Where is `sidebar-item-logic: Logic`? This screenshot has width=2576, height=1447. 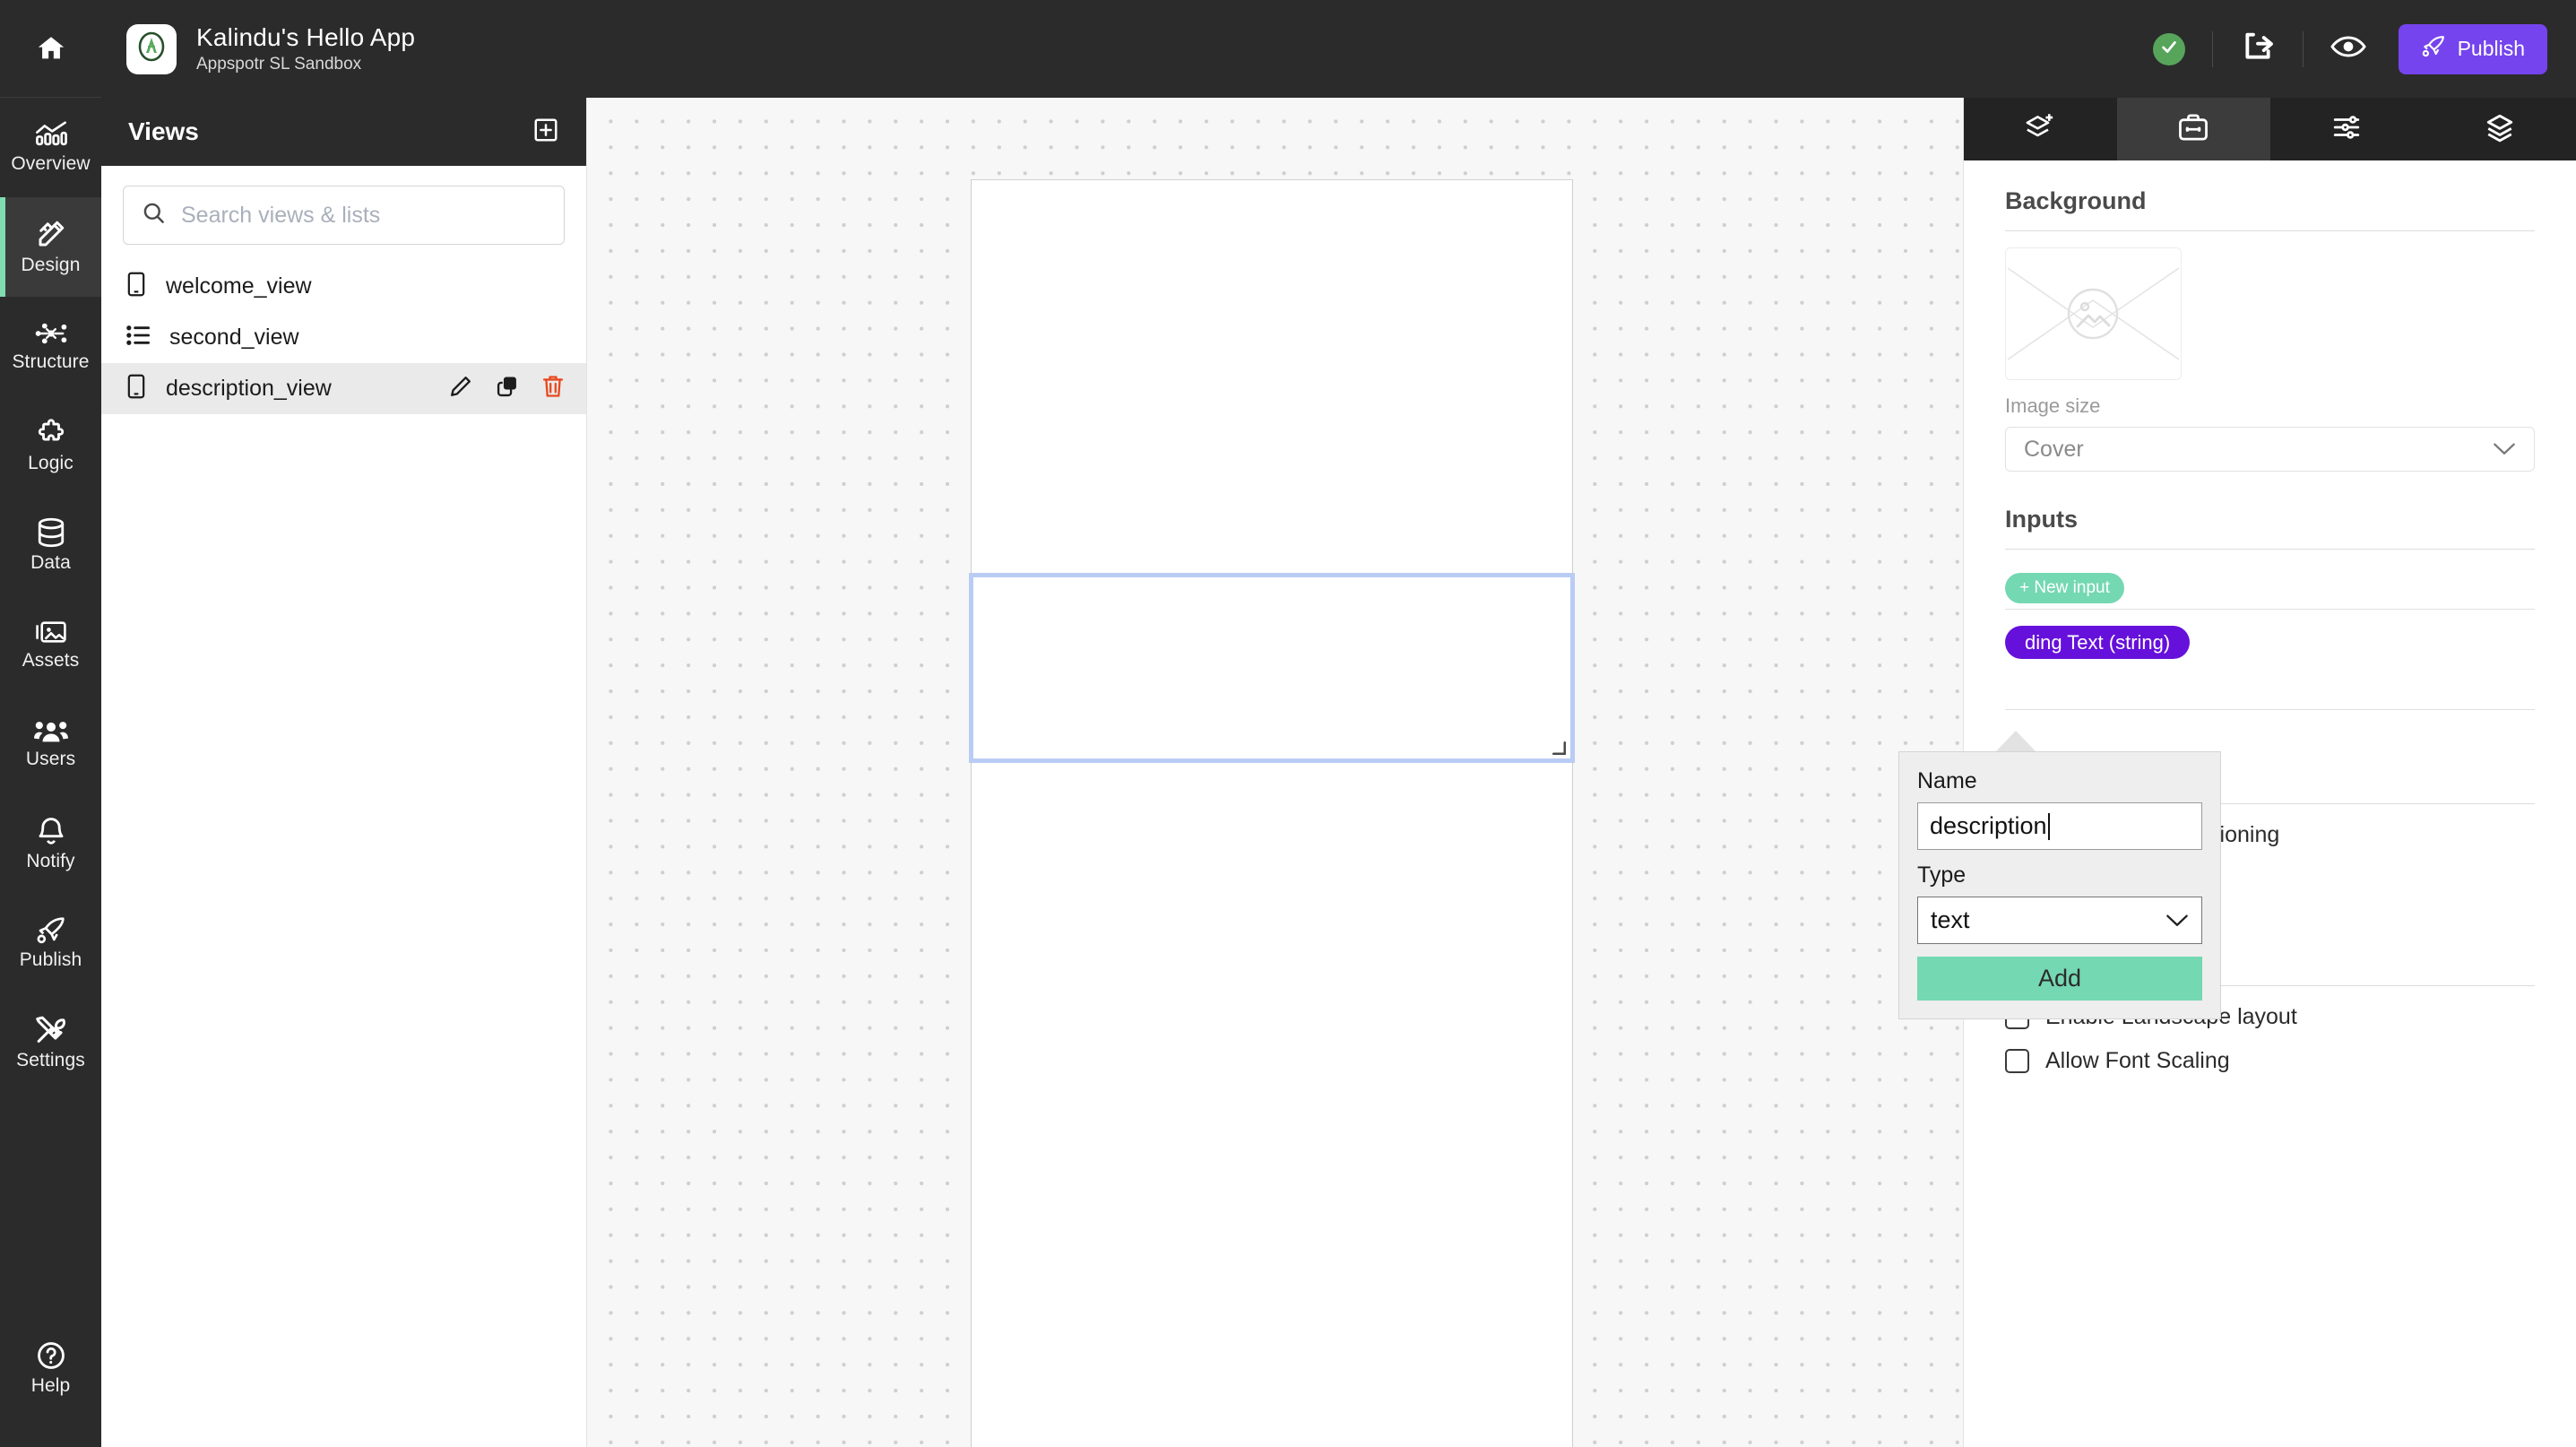 sidebar-item-logic: Logic is located at coordinates (50, 446).